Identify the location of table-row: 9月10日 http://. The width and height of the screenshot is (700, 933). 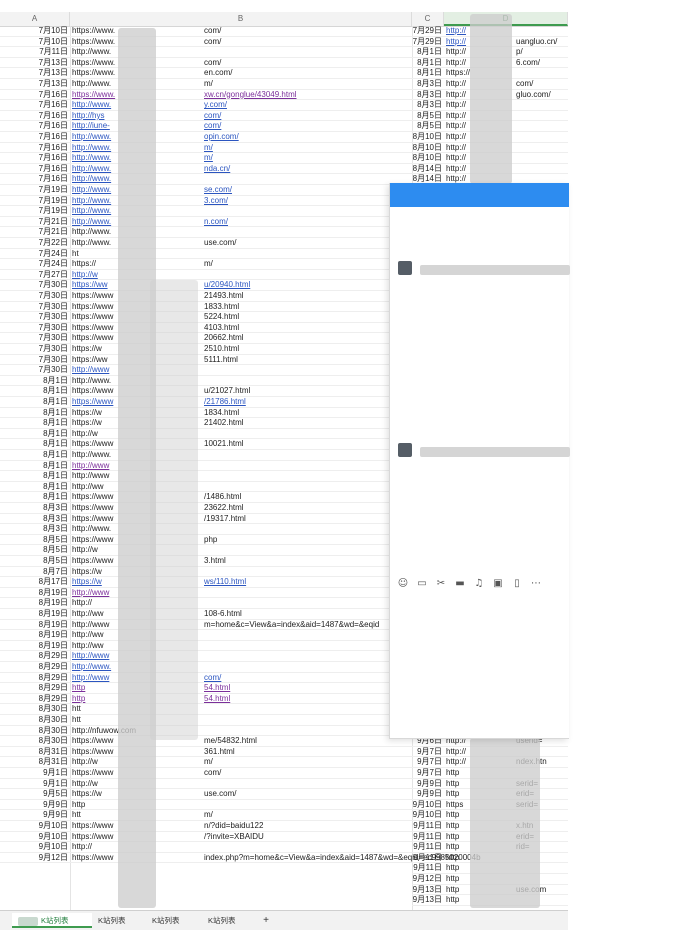
(206, 847).